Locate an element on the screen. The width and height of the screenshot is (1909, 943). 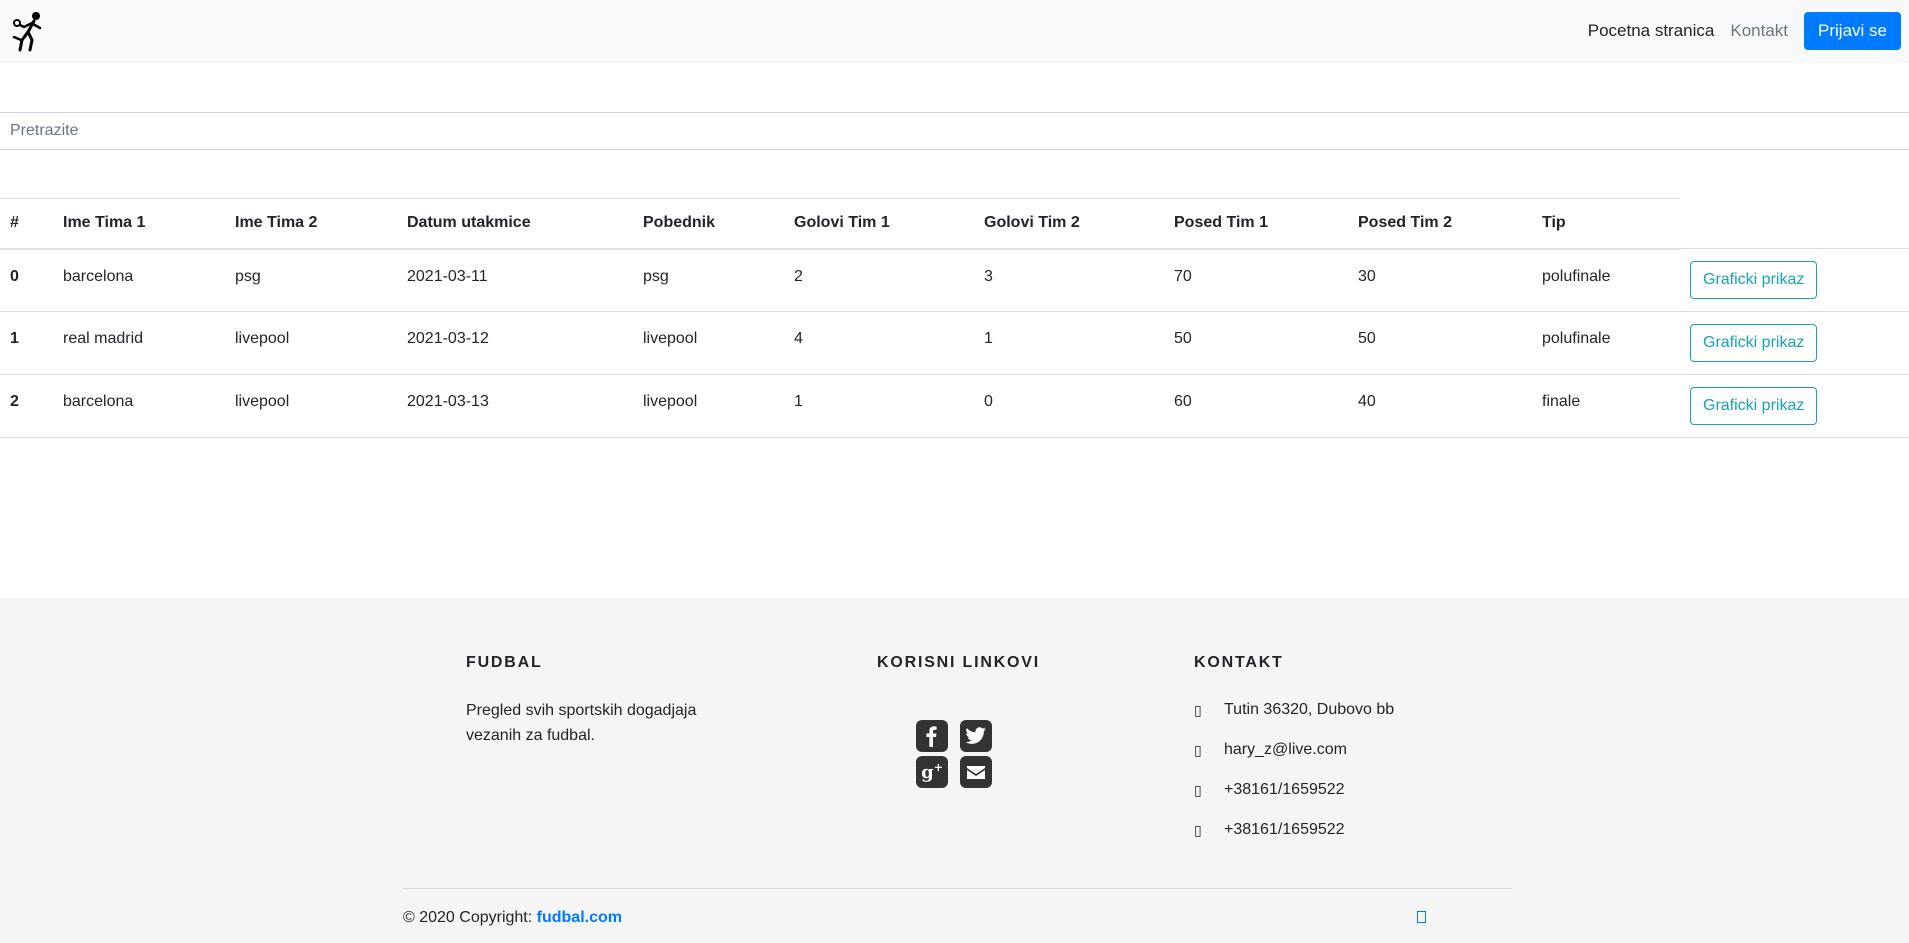
copyright: © 2020 Copyright: fudbal.com is located at coordinates (512, 918).